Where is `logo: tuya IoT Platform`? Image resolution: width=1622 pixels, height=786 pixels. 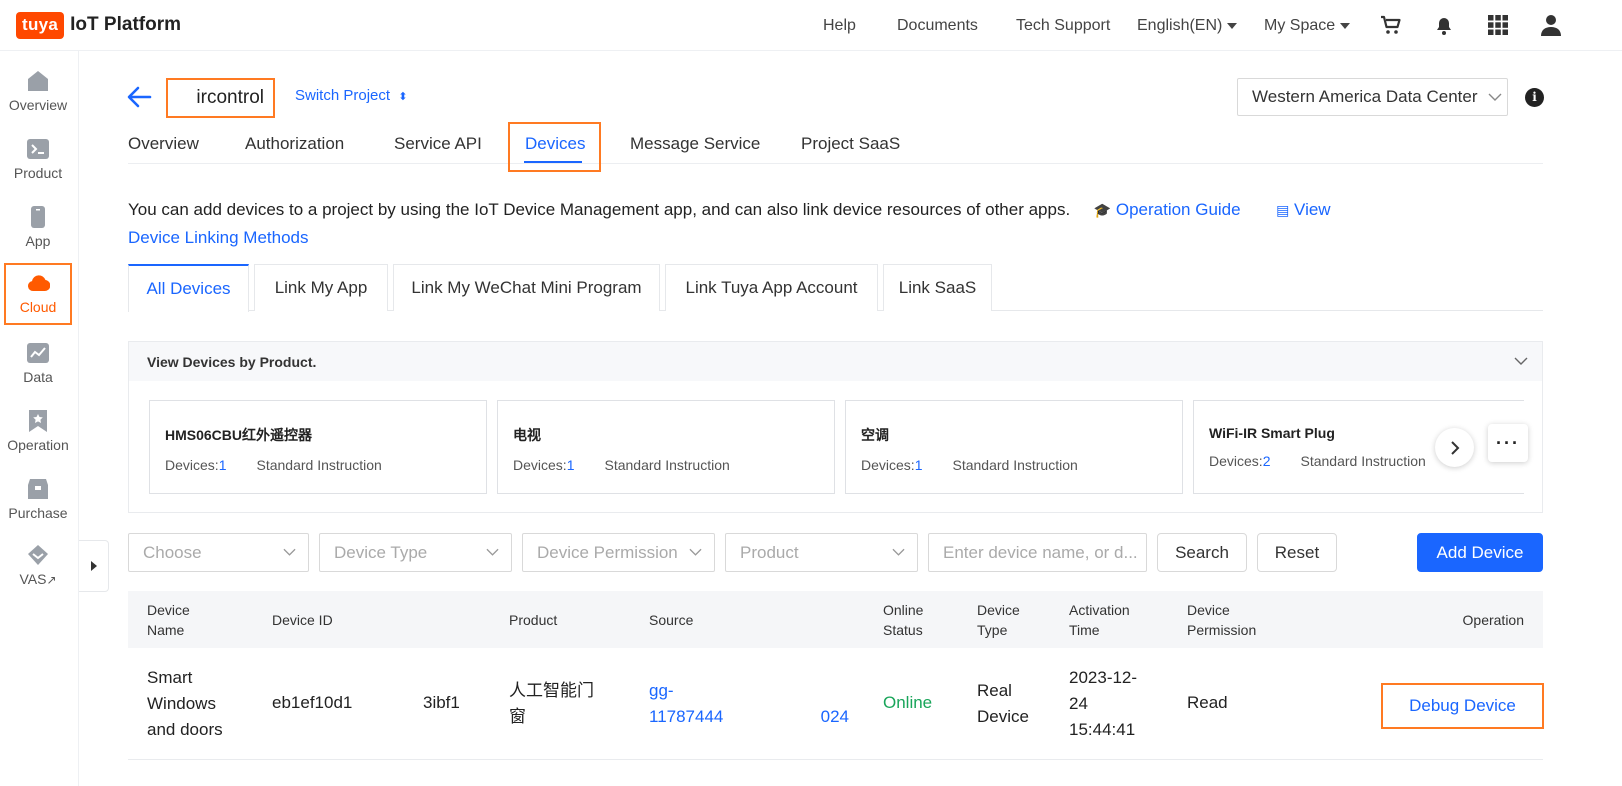
logo: tuya IoT Platform is located at coordinates (98, 25).